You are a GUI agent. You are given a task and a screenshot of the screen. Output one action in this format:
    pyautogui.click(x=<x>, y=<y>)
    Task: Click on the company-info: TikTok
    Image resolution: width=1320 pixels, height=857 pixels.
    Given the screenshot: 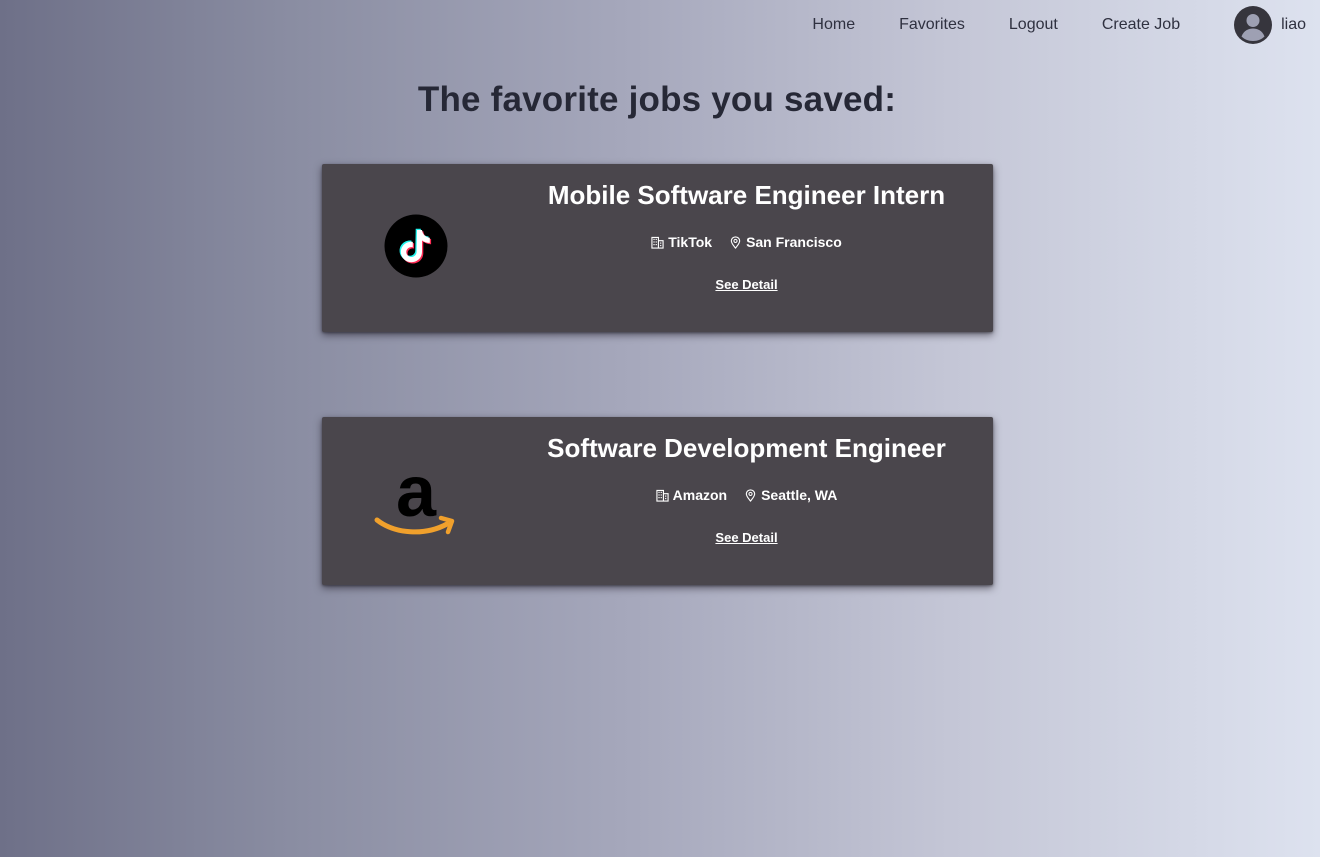 What is the action you would take?
    pyautogui.click(x=681, y=242)
    